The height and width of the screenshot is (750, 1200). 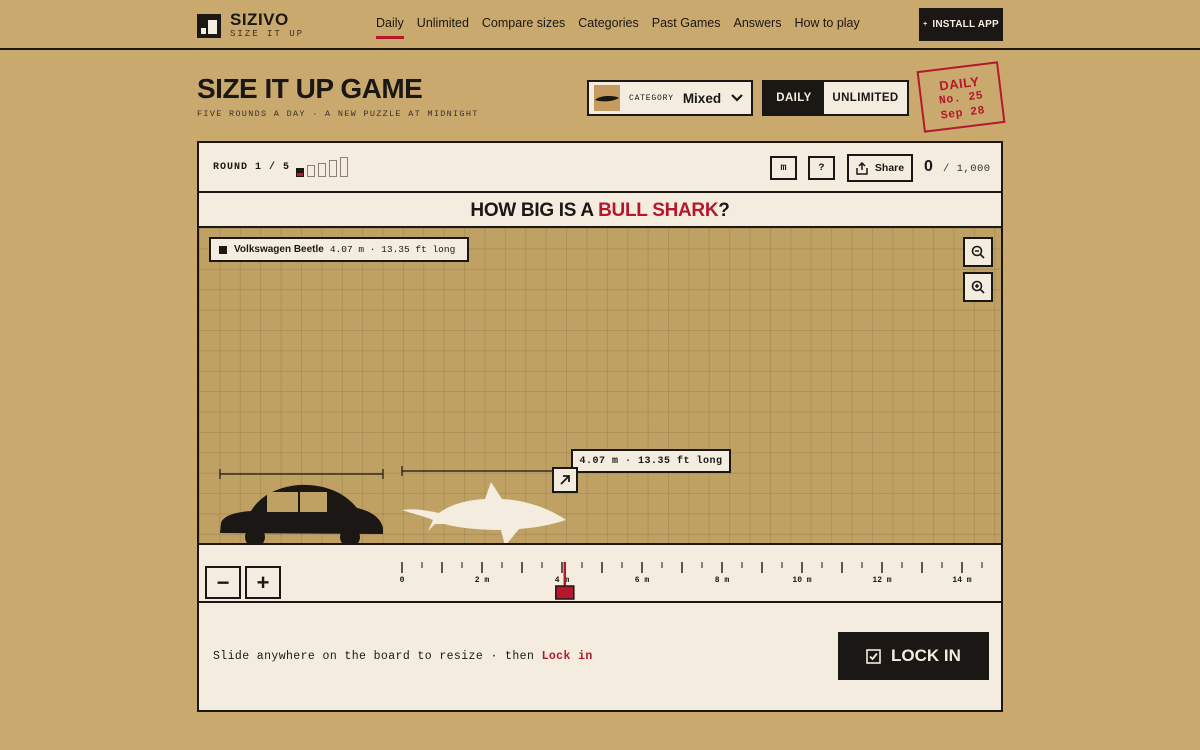 What do you see at coordinates (523, 26) in the screenshot?
I see `nav-compare-sizes: Compare sizes` at bounding box center [523, 26].